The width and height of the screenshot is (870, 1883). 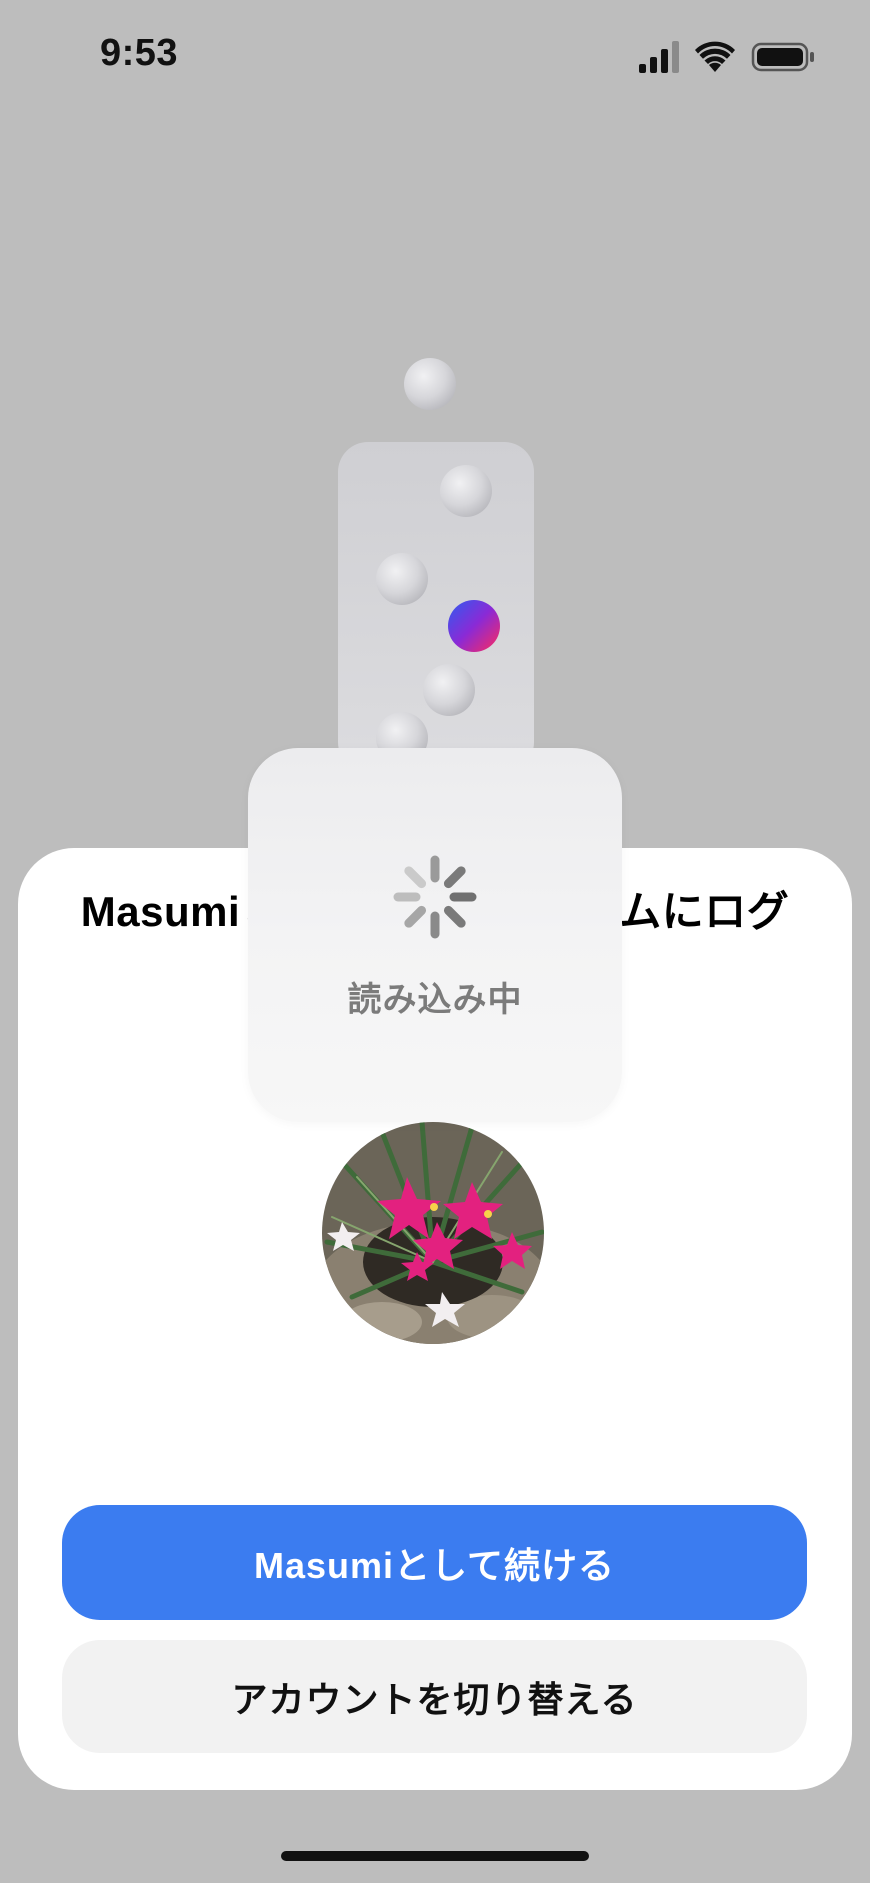 What do you see at coordinates (433, 1233) in the screenshot?
I see `avatar` at bounding box center [433, 1233].